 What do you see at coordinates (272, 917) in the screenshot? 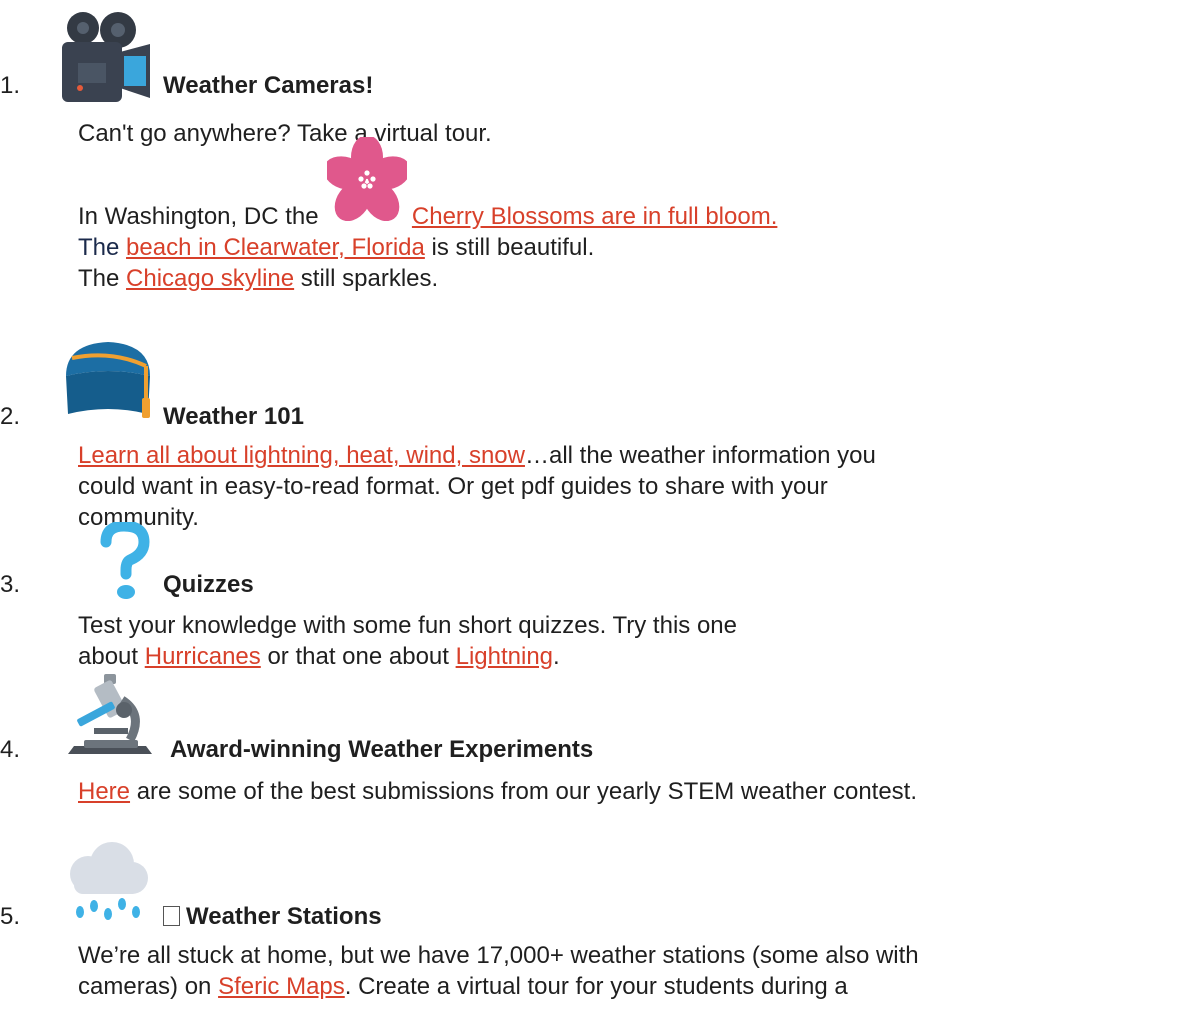
I see `item-title: Weather Stations` at bounding box center [272, 917].